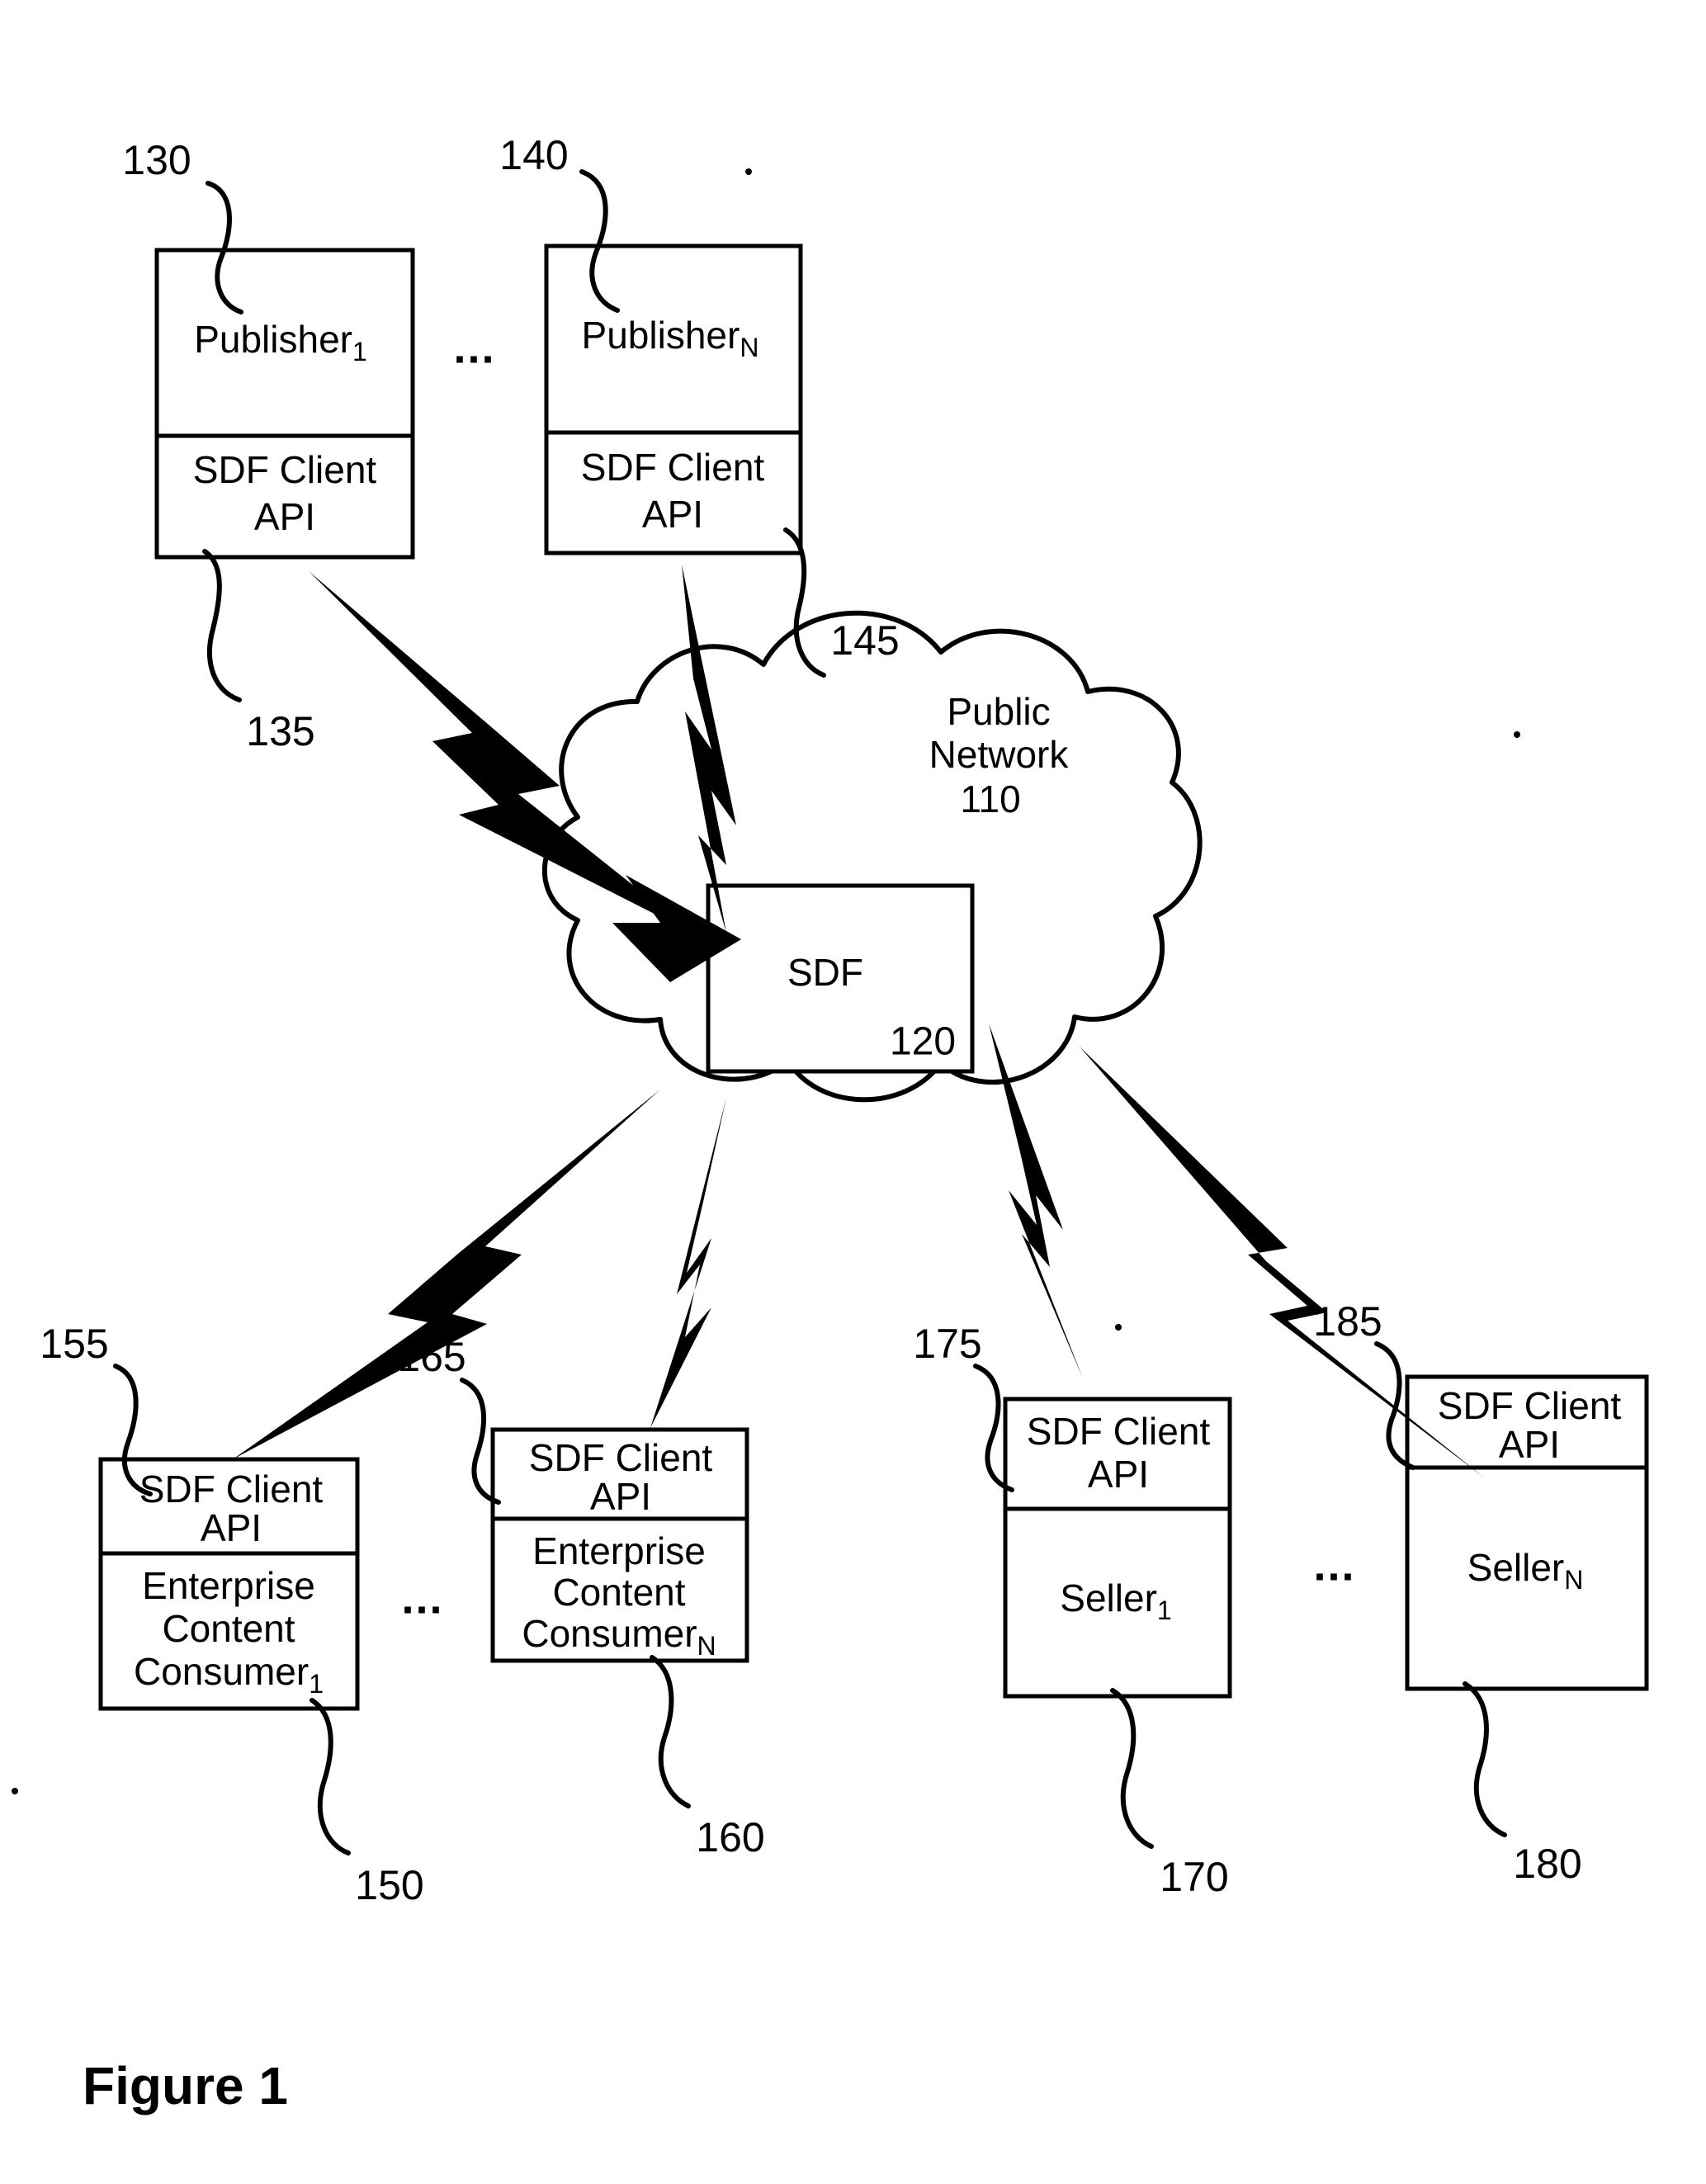 The image size is (1706, 2184). What do you see at coordinates (1118, 1474) in the screenshot?
I see `seller-1-api-line2: API` at bounding box center [1118, 1474].